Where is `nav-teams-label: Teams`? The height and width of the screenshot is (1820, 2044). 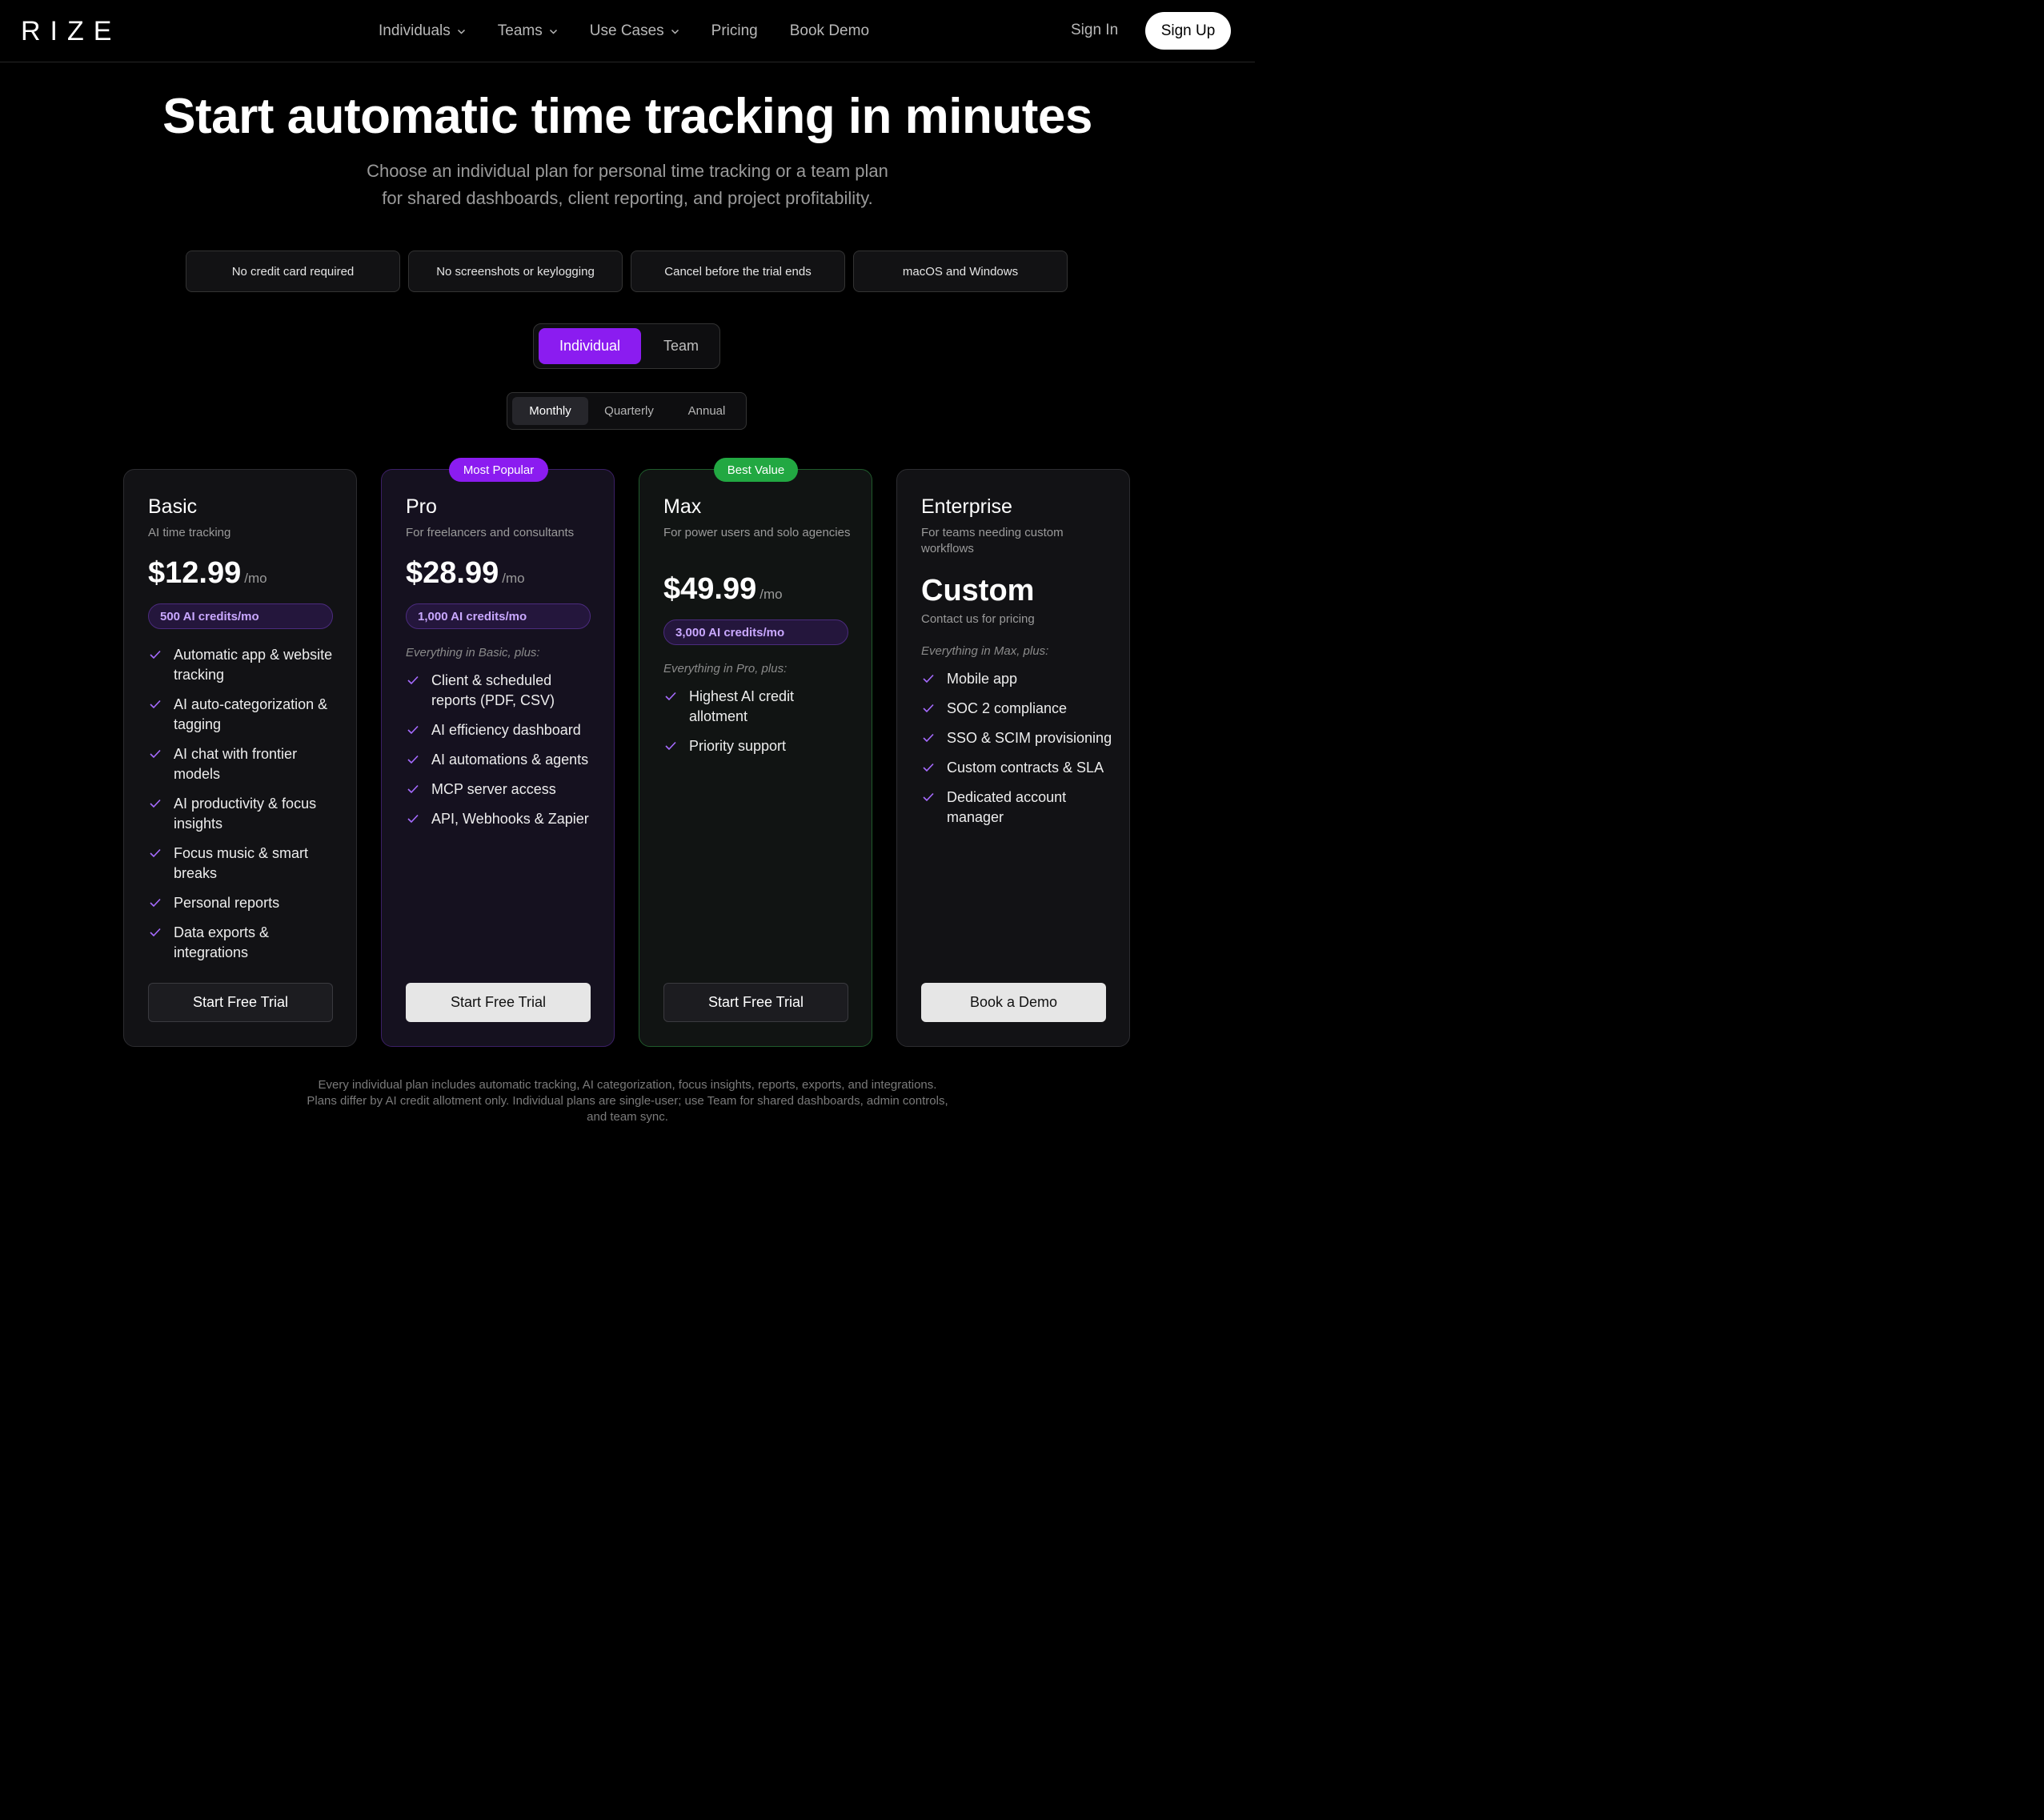 nav-teams-label: Teams is located at coordinates (520, 30).